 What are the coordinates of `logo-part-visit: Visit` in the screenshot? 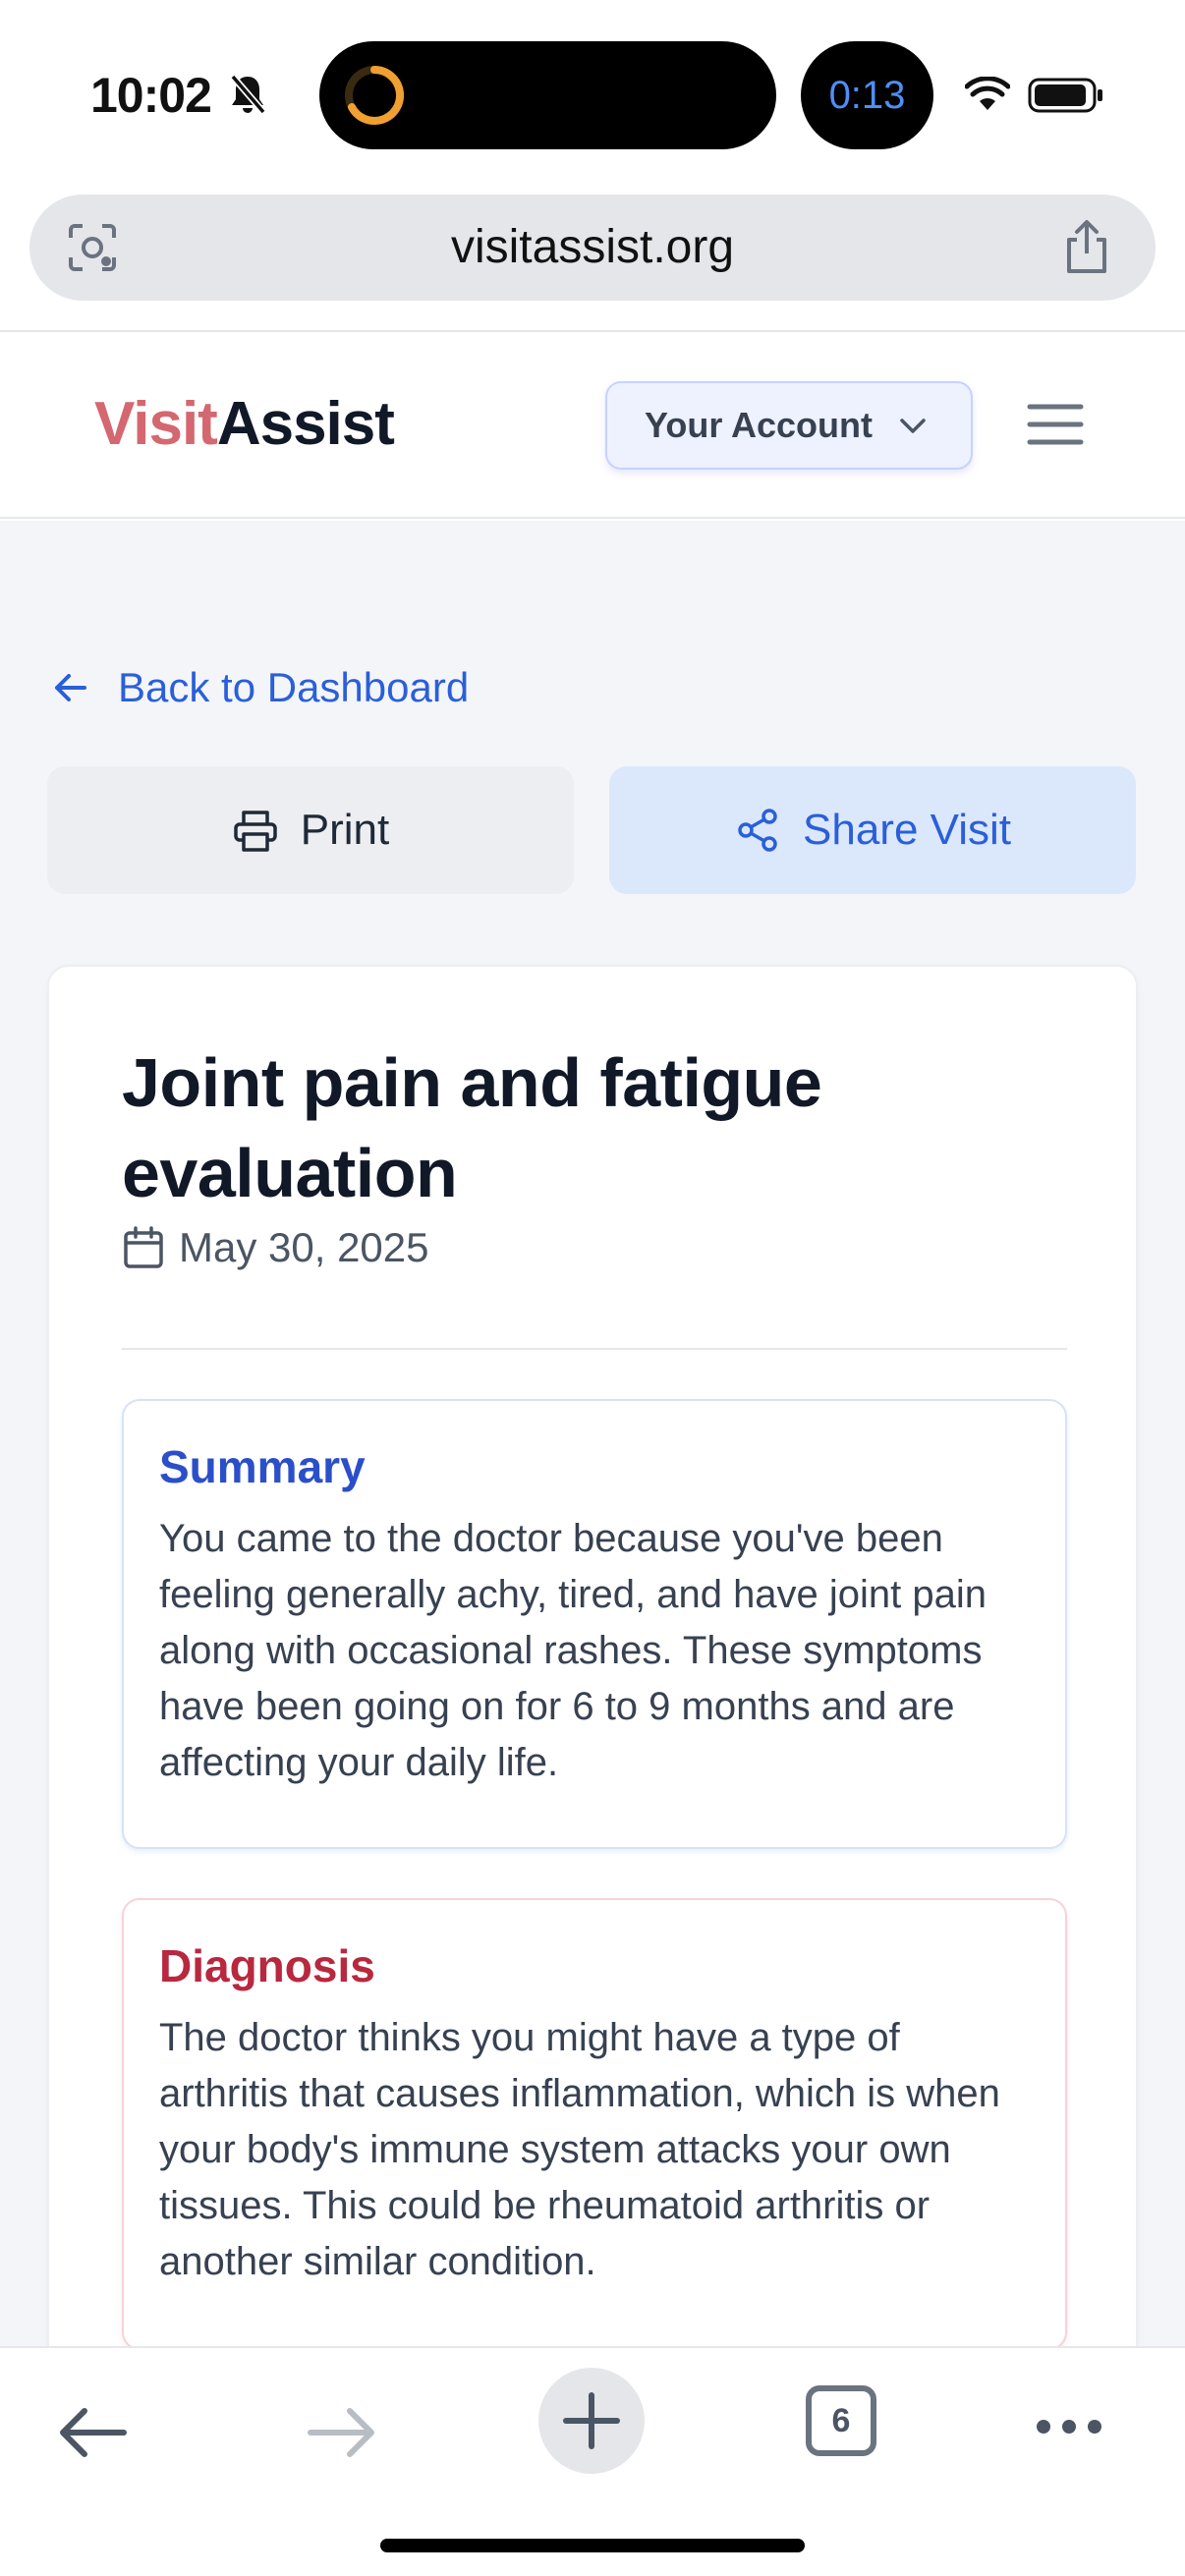 It's located at (156, 424).